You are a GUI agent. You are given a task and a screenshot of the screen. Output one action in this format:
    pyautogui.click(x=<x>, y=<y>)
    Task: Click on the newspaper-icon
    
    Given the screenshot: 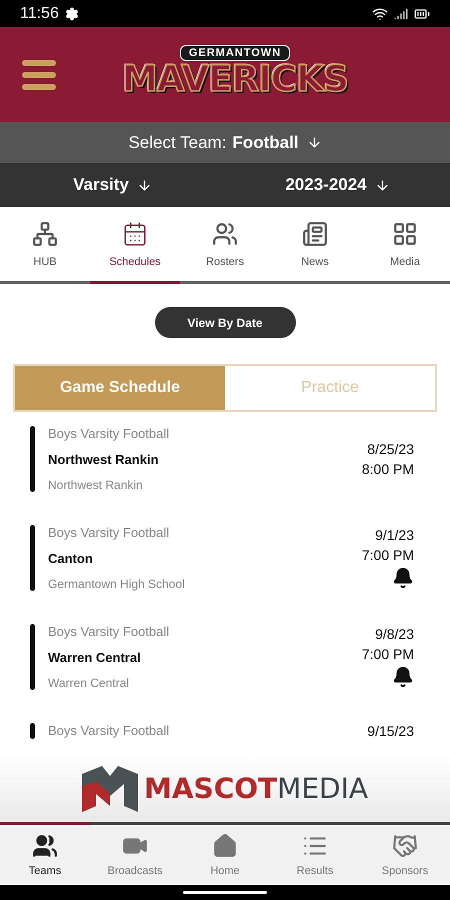 What is the action you would take?
    pyautogui.click(x=315, y=233)
    